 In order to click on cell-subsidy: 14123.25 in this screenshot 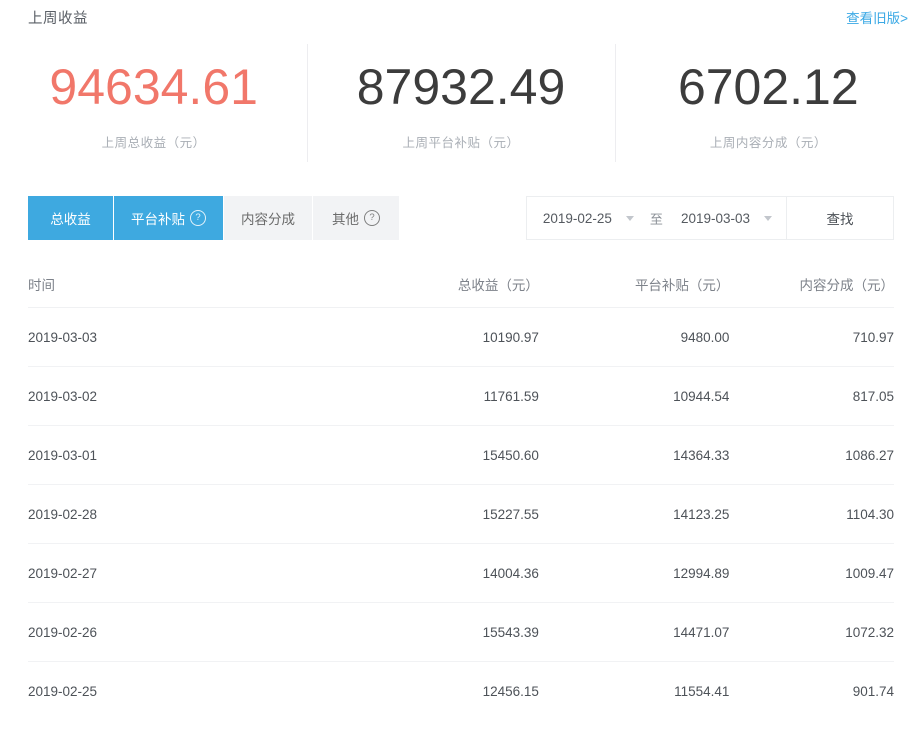, I will do `click(634, 514)`.